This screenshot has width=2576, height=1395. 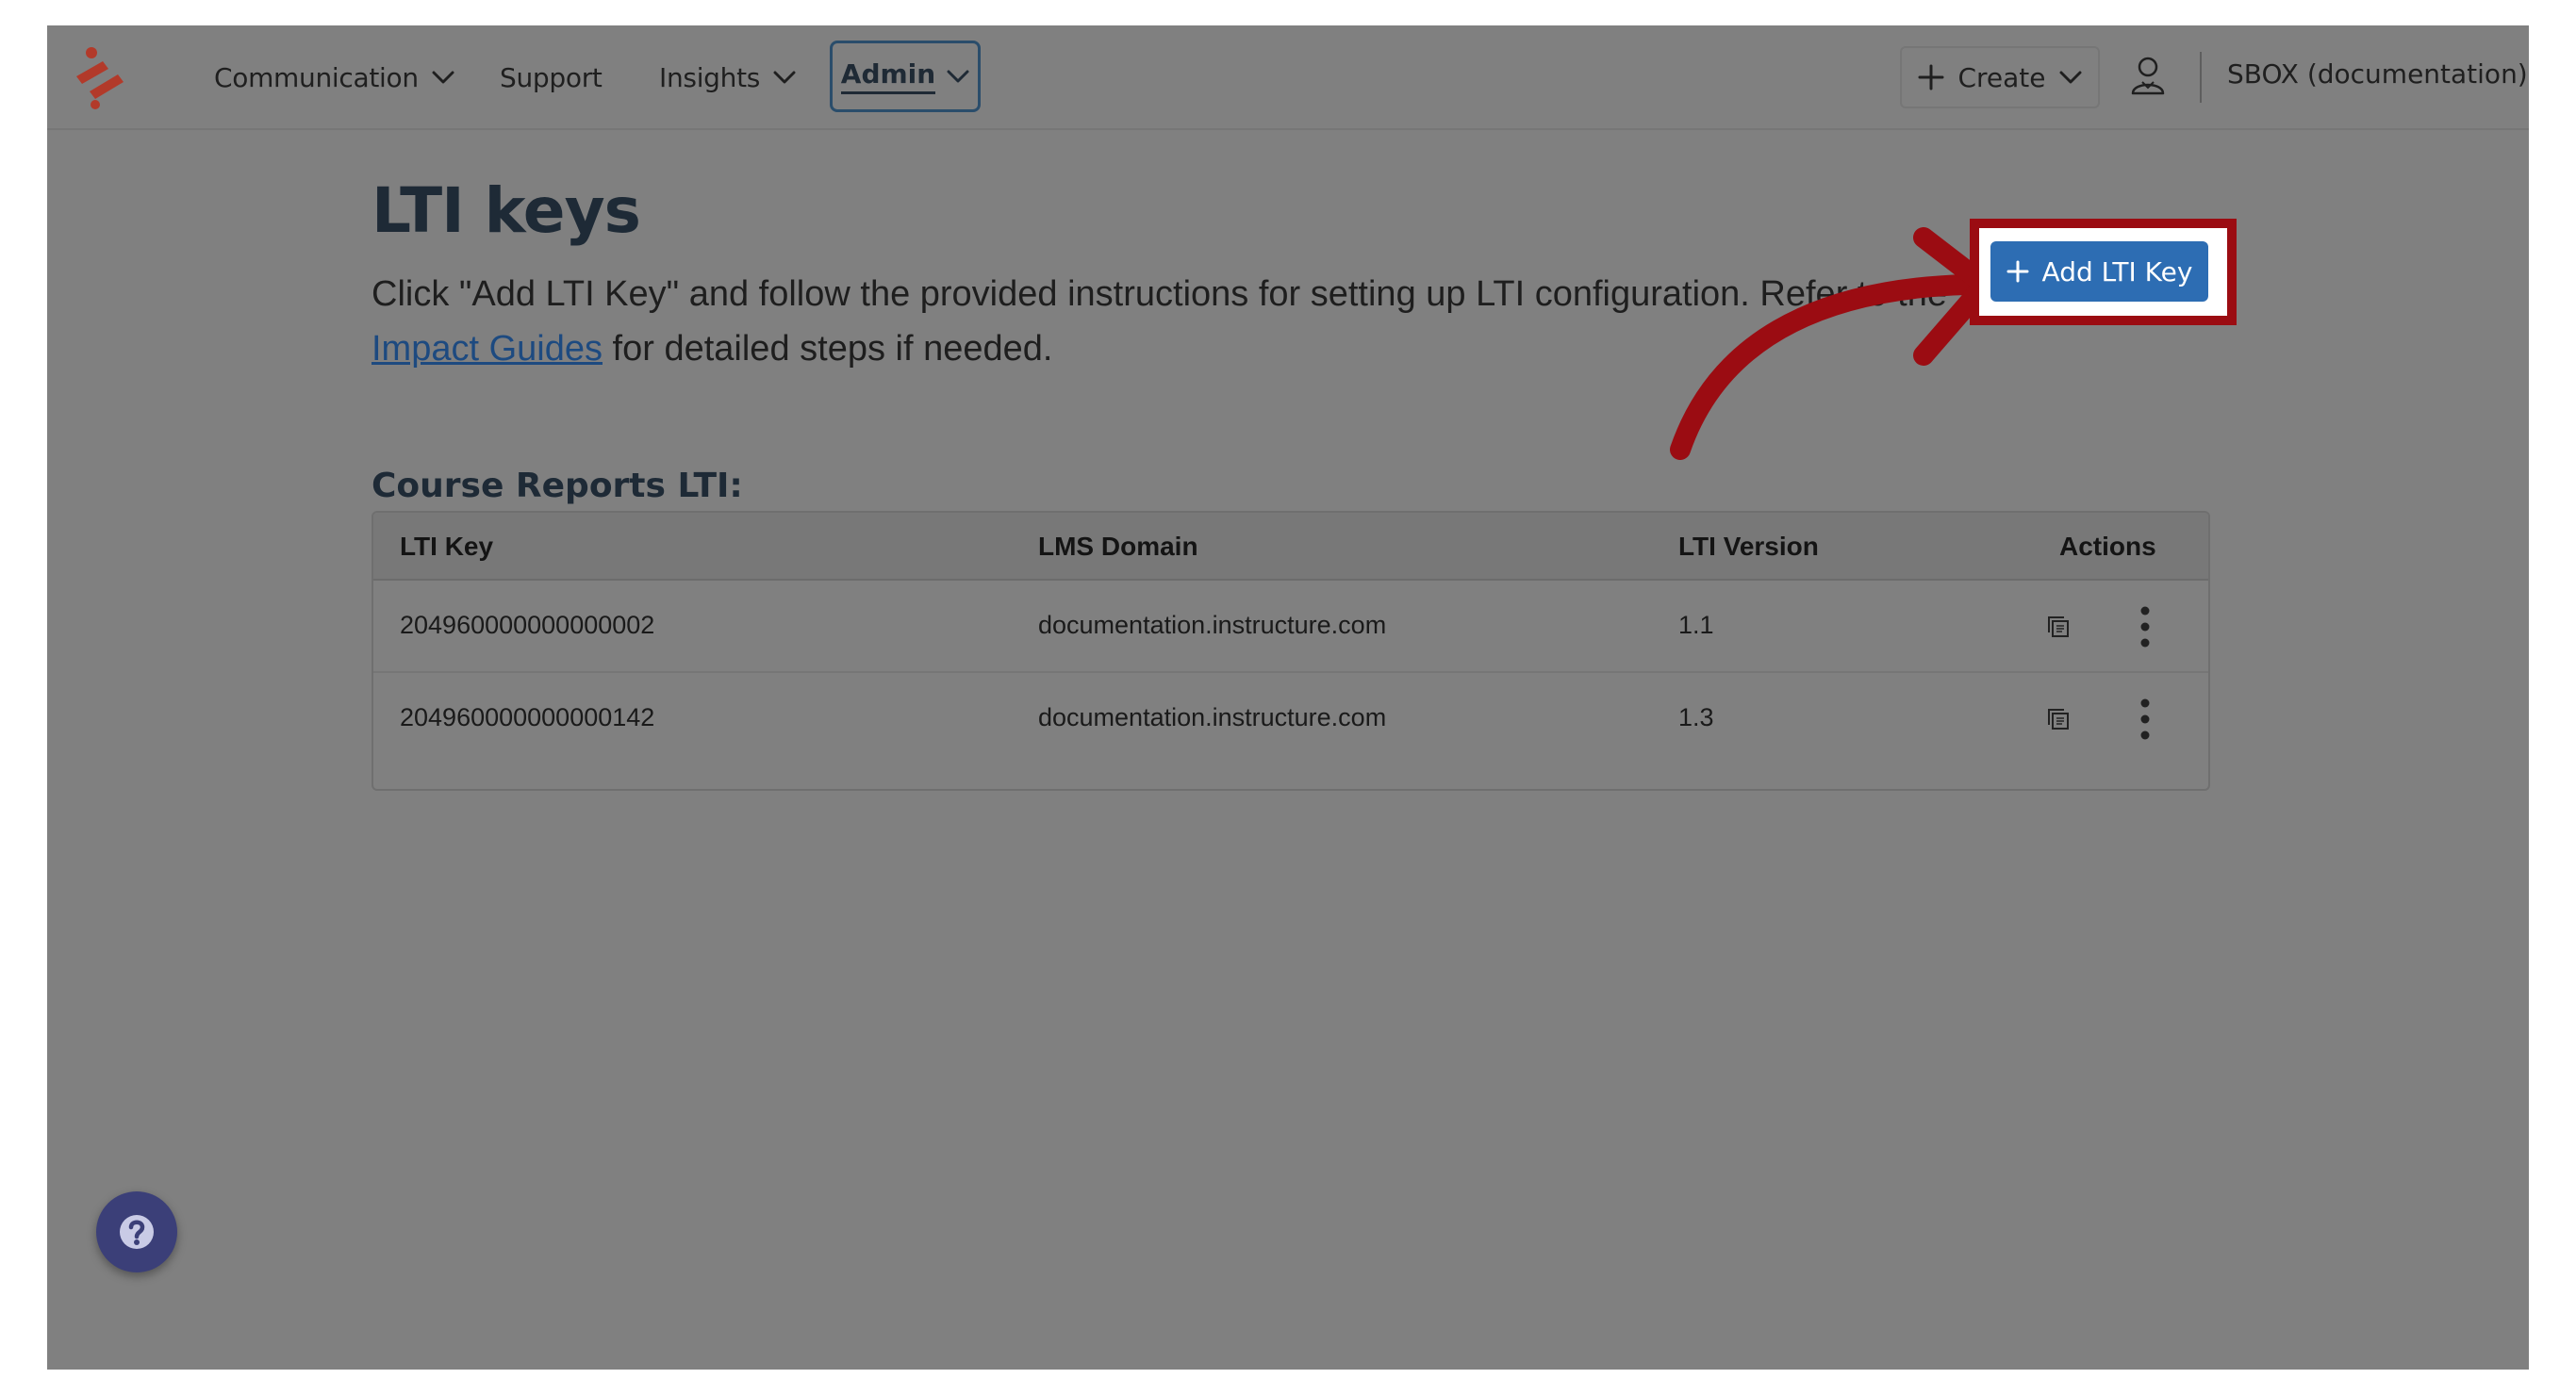 I want to click on lti-key-cell: 204960000000000142, so click(x=527, y=717).